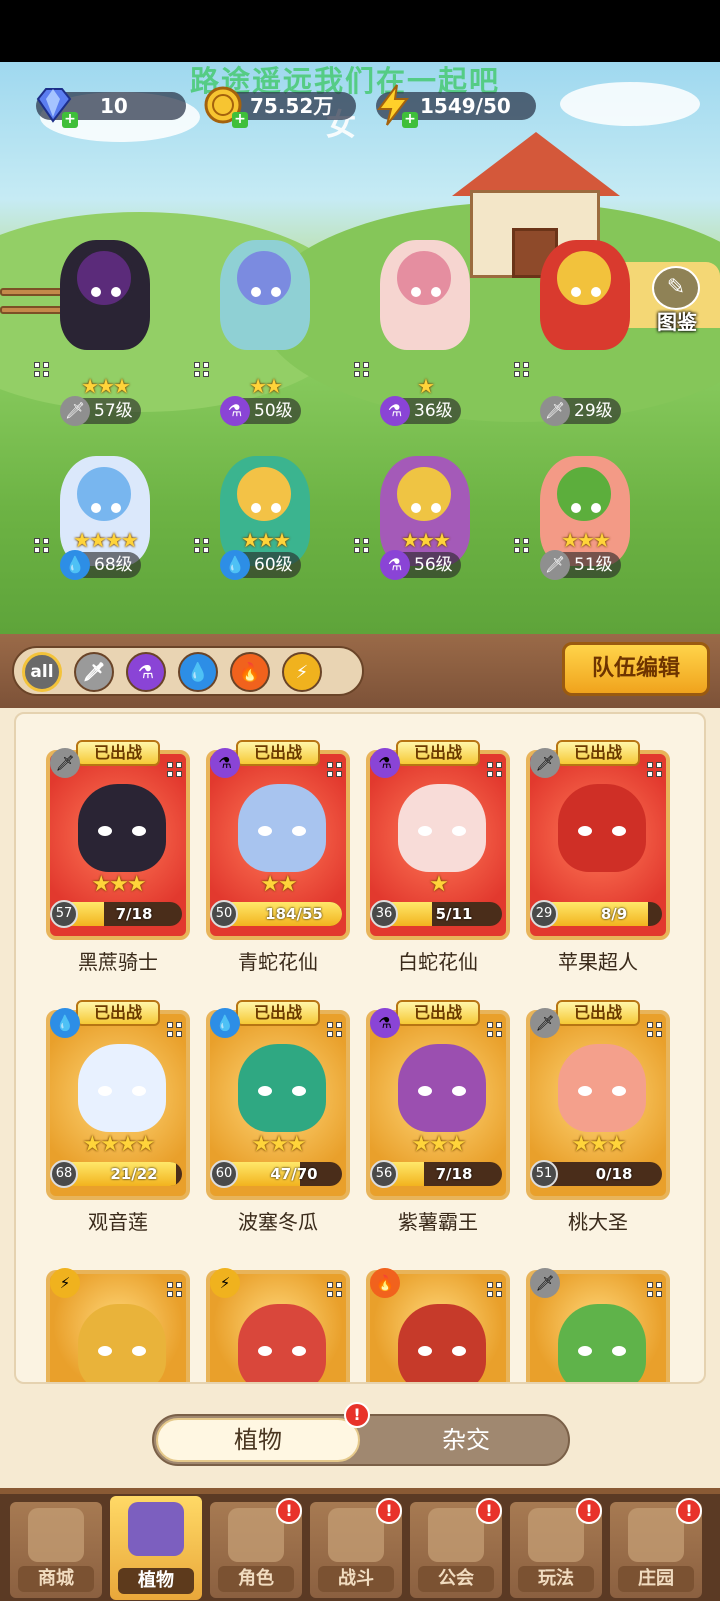 The height and width of the screenshot is (1601, 720). I want to click on plant-card: 💧 已出战 ★★★★ 21/22 68 观音莲, so click(118, 1117).